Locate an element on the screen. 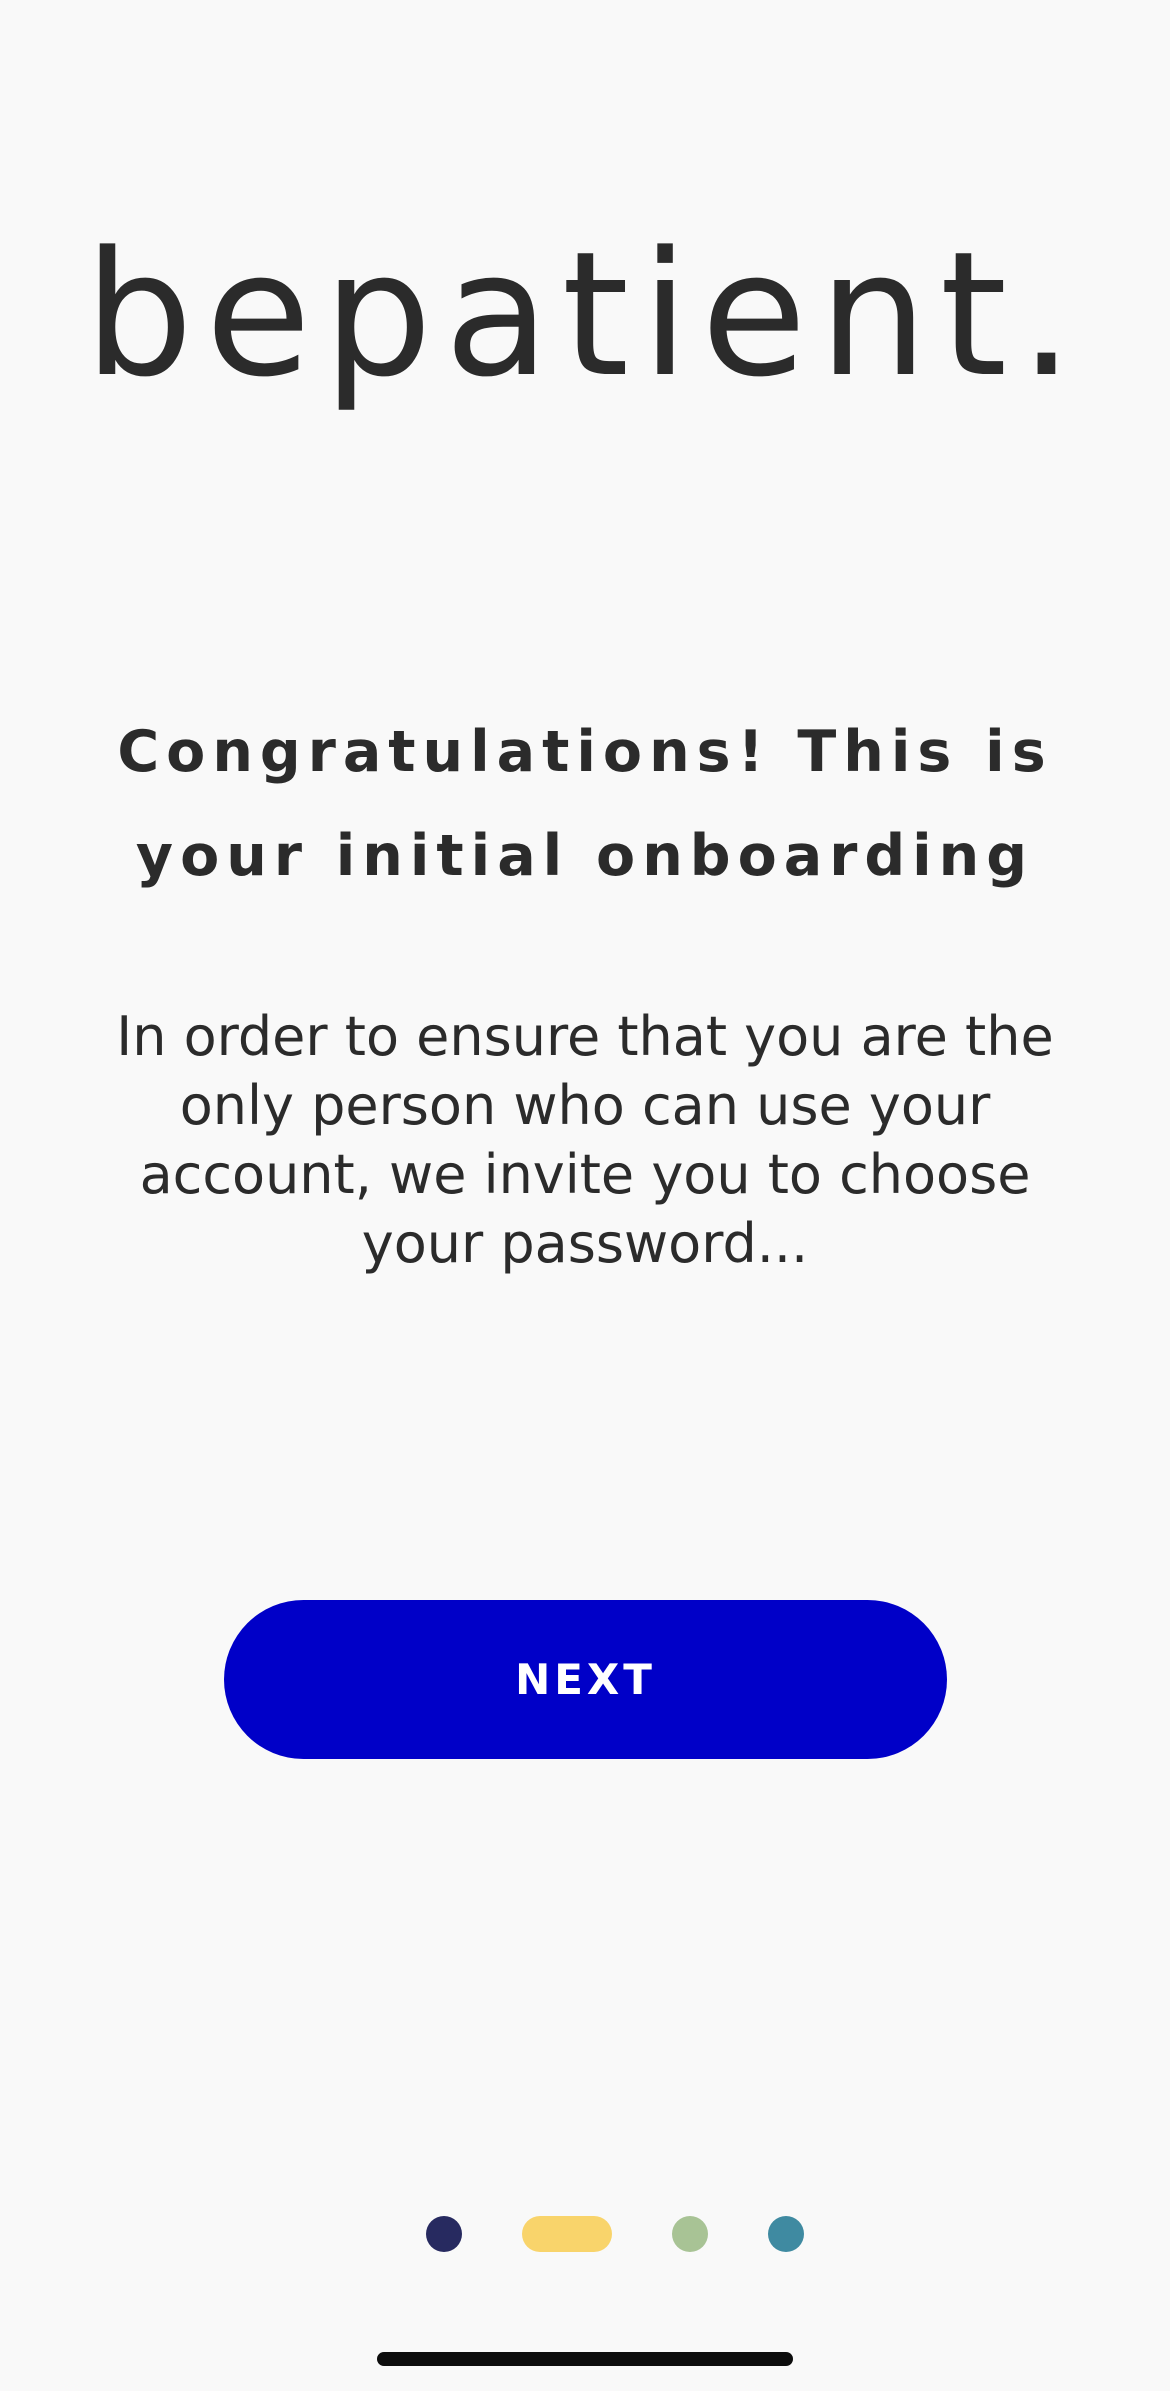  page-dot-2-active is located at coordinates (567, 2234).